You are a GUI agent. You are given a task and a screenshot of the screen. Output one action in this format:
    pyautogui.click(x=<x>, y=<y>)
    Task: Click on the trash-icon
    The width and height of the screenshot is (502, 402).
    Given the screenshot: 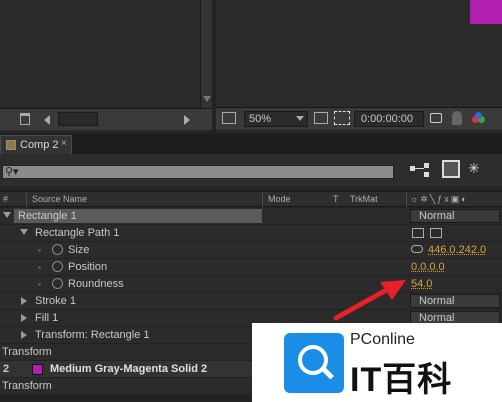 What is the action you would take?
    pyautogui.click(x=25, y=119)
    